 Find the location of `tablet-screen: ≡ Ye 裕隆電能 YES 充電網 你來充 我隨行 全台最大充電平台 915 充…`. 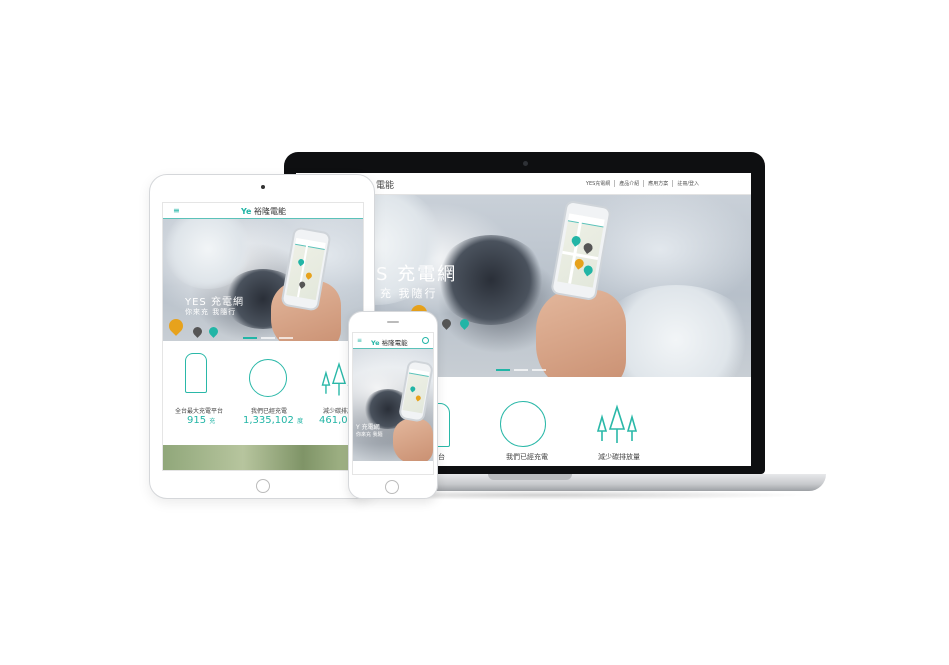

tablet-screen: ≡ Ye 裕隆電能 YES 充電網 你來充 我隨行 全台最大充電平台 915 充… is located at coordinates (263, 336).